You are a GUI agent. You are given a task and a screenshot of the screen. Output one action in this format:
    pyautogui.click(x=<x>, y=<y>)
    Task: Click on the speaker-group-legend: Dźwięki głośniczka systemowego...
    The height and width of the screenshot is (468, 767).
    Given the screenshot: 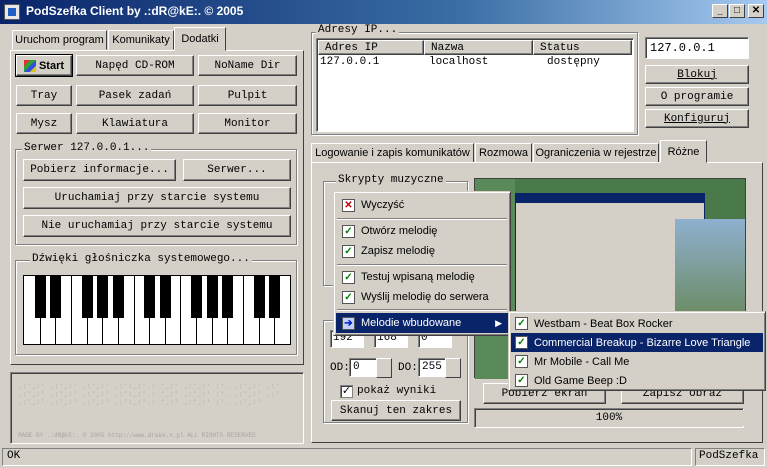 What is the action you would take?
    pyautogui.click(x=141, y=259)
    